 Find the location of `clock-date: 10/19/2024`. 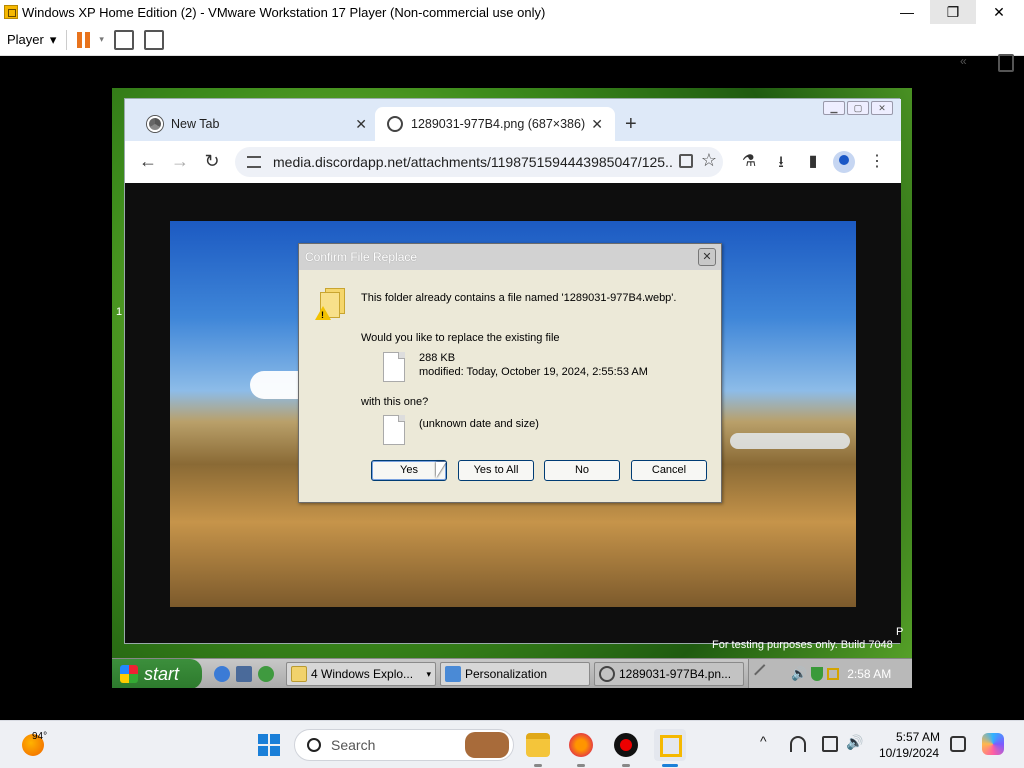

clock-date: 10/19/2024 is located at coordinates (909, 753).